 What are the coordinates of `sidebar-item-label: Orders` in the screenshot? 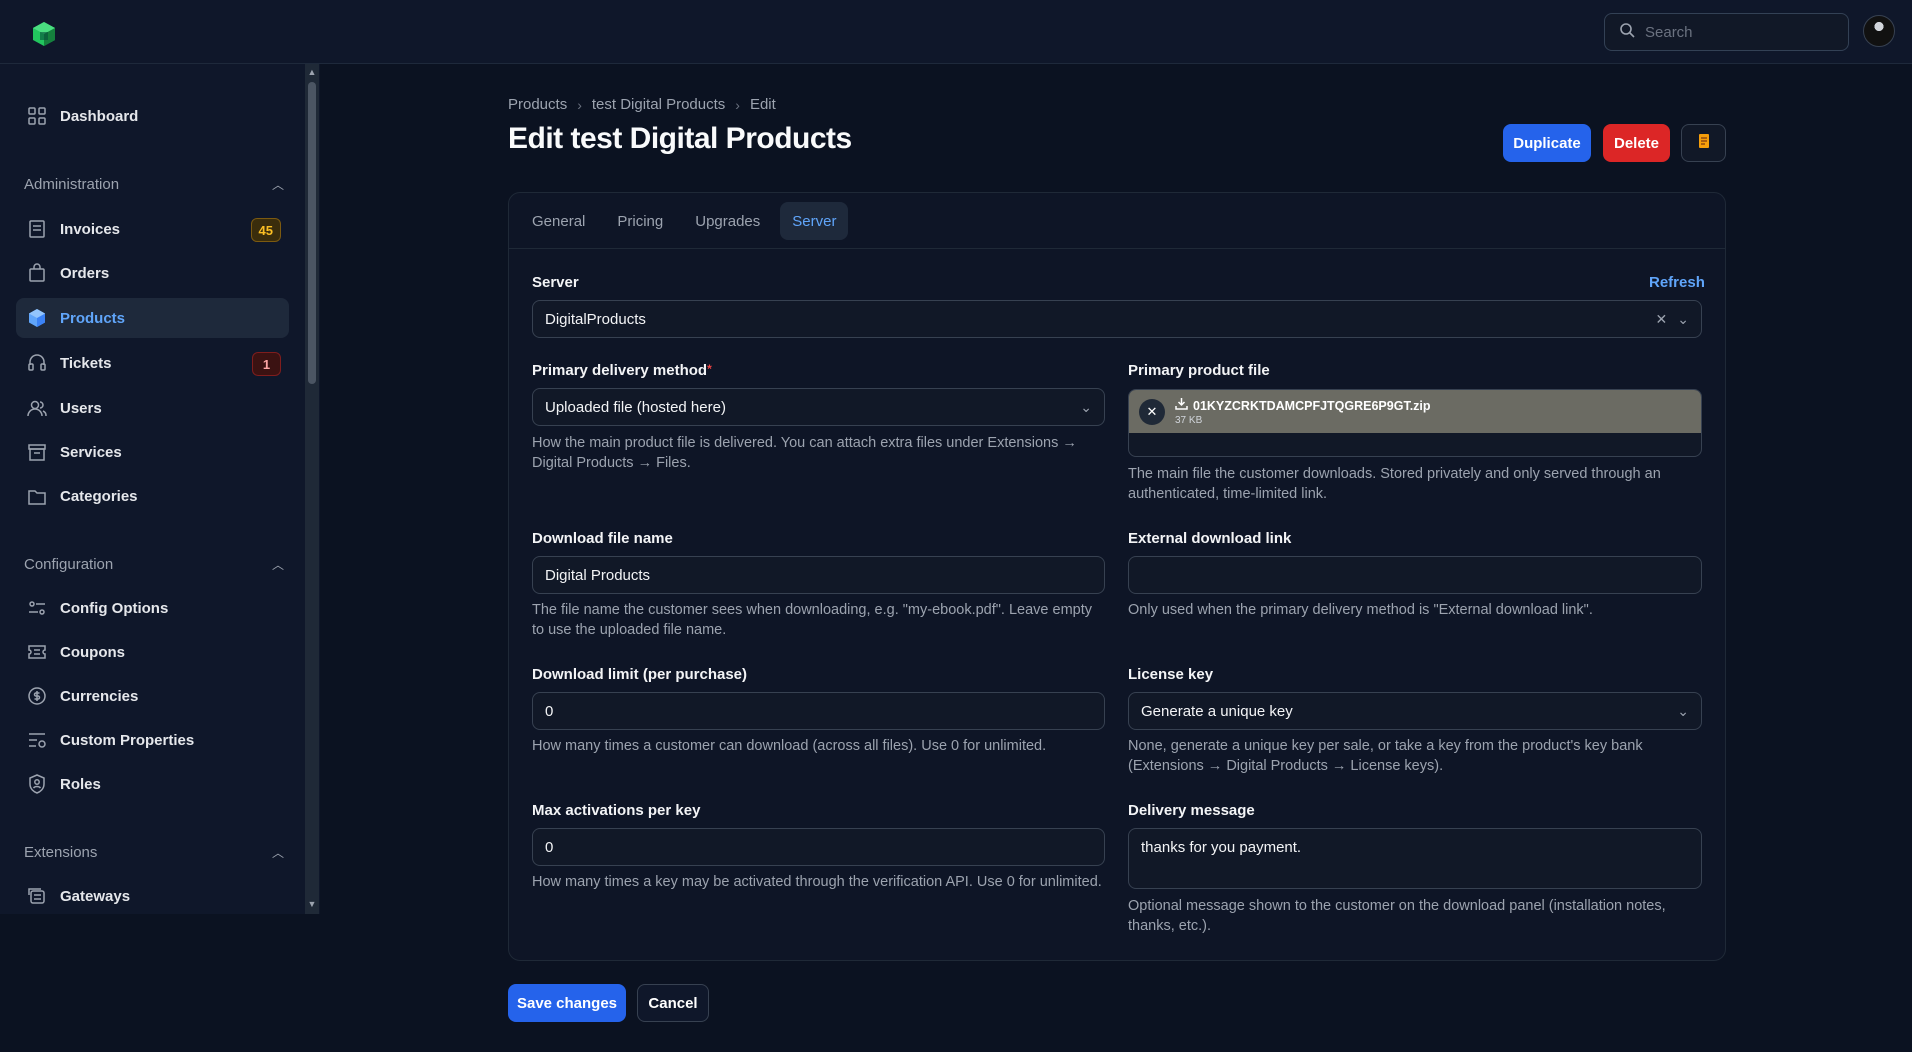 It's located at (85, 273).